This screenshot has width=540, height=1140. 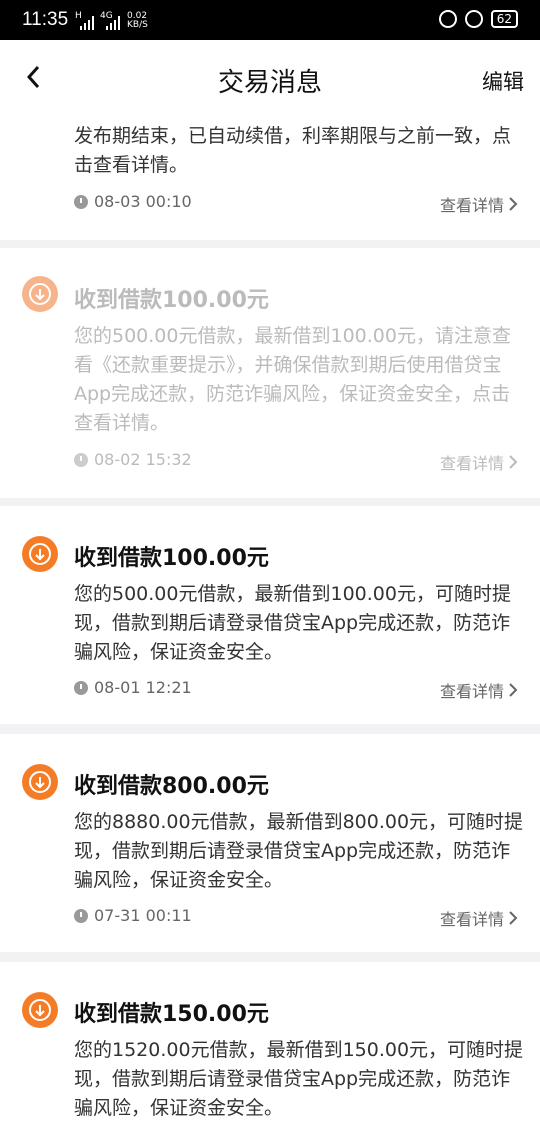 I want to click on time-label: 08-02 15:32, so click(x=143, y=459).